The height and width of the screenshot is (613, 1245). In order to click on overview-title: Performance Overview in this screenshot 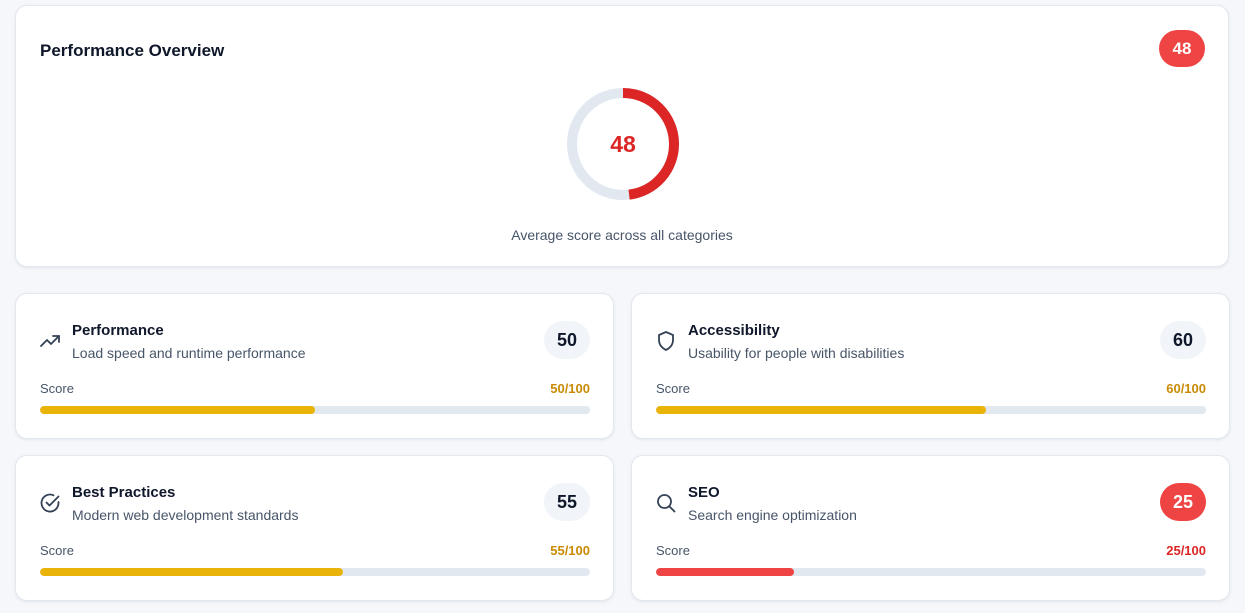, I will do `click(132, 50)`.